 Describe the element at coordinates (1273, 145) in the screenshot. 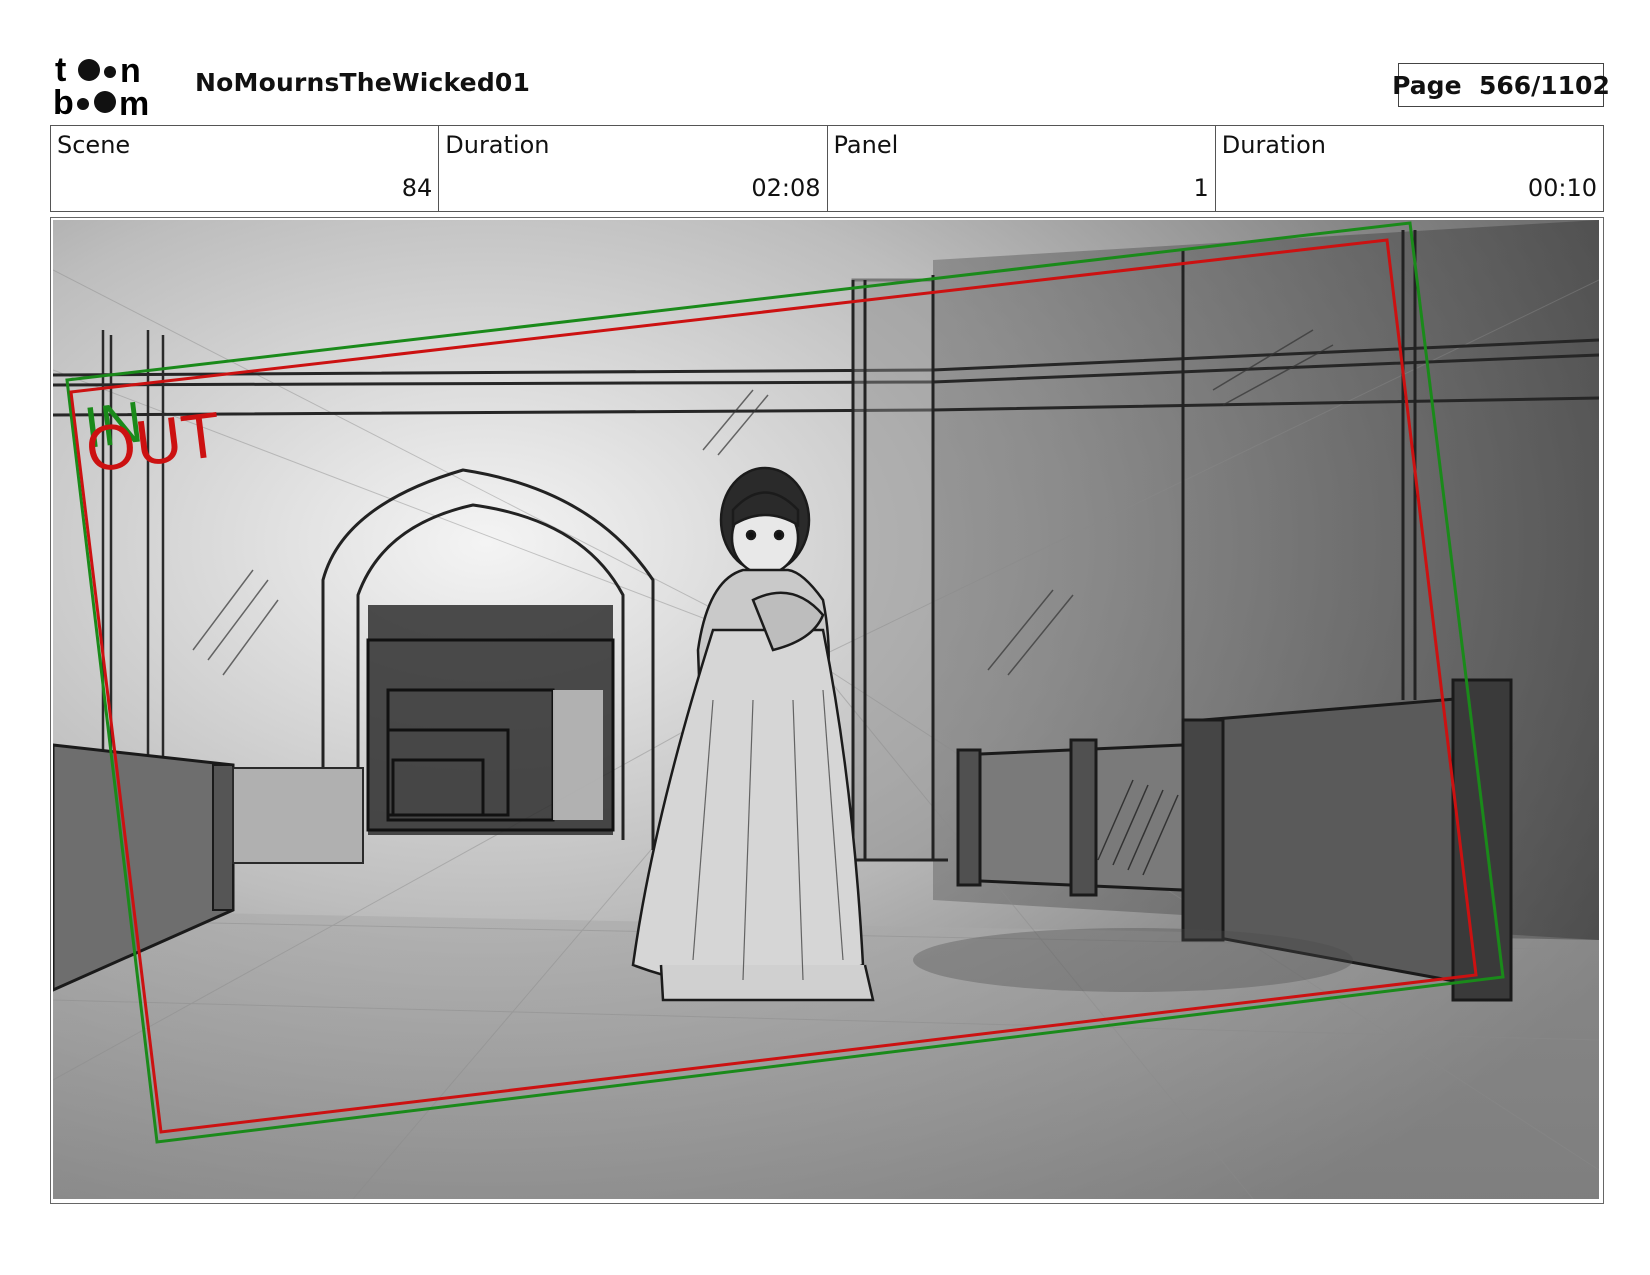

I see `panel-duration-label: Duration` at that location.